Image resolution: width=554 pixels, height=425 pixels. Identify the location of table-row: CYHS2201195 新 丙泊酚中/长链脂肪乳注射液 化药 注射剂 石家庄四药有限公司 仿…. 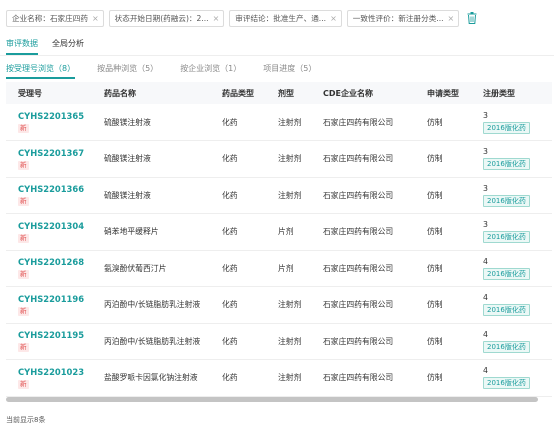
(279, 341).